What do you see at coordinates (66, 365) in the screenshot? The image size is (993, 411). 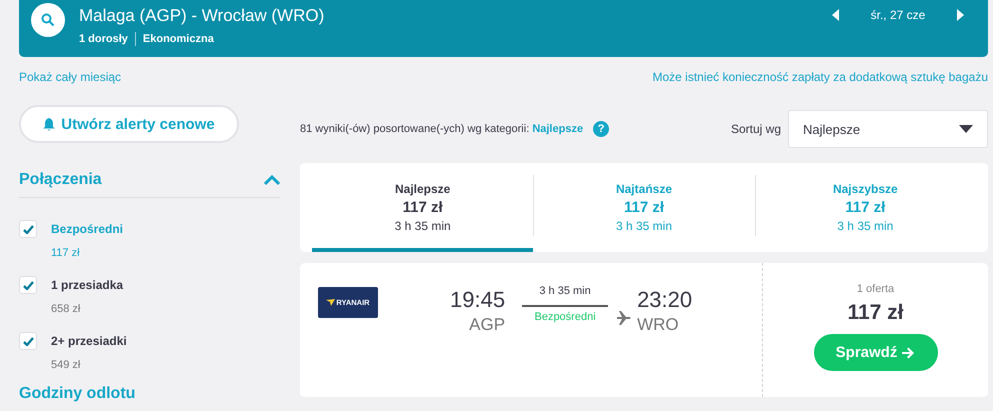 I see `filter-option-price: 549 zł` at bounding box center [66, 365].